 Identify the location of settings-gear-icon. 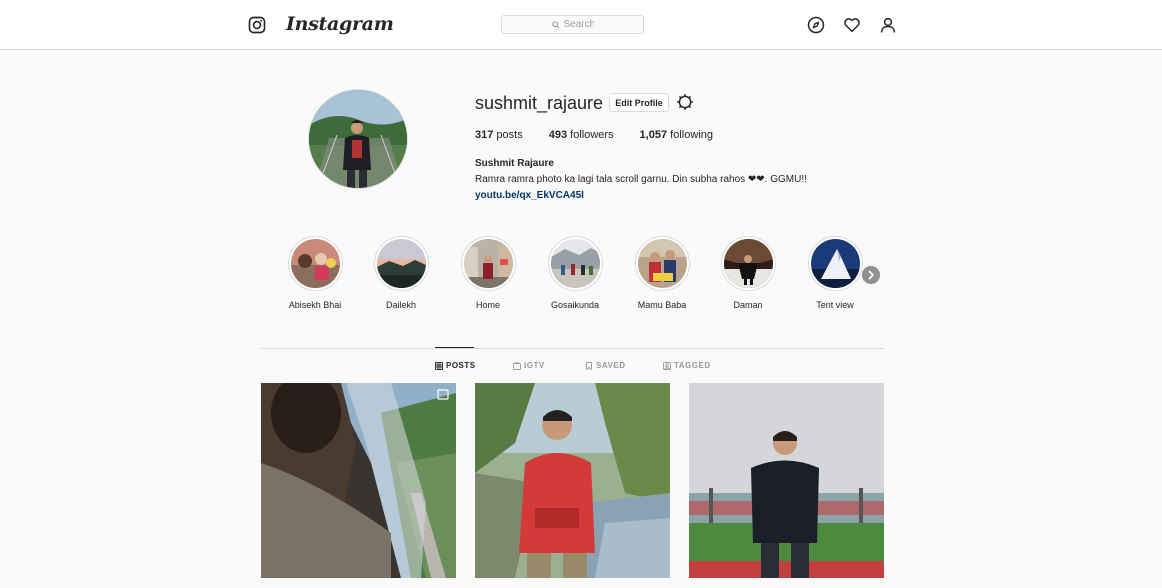
(685, 102).